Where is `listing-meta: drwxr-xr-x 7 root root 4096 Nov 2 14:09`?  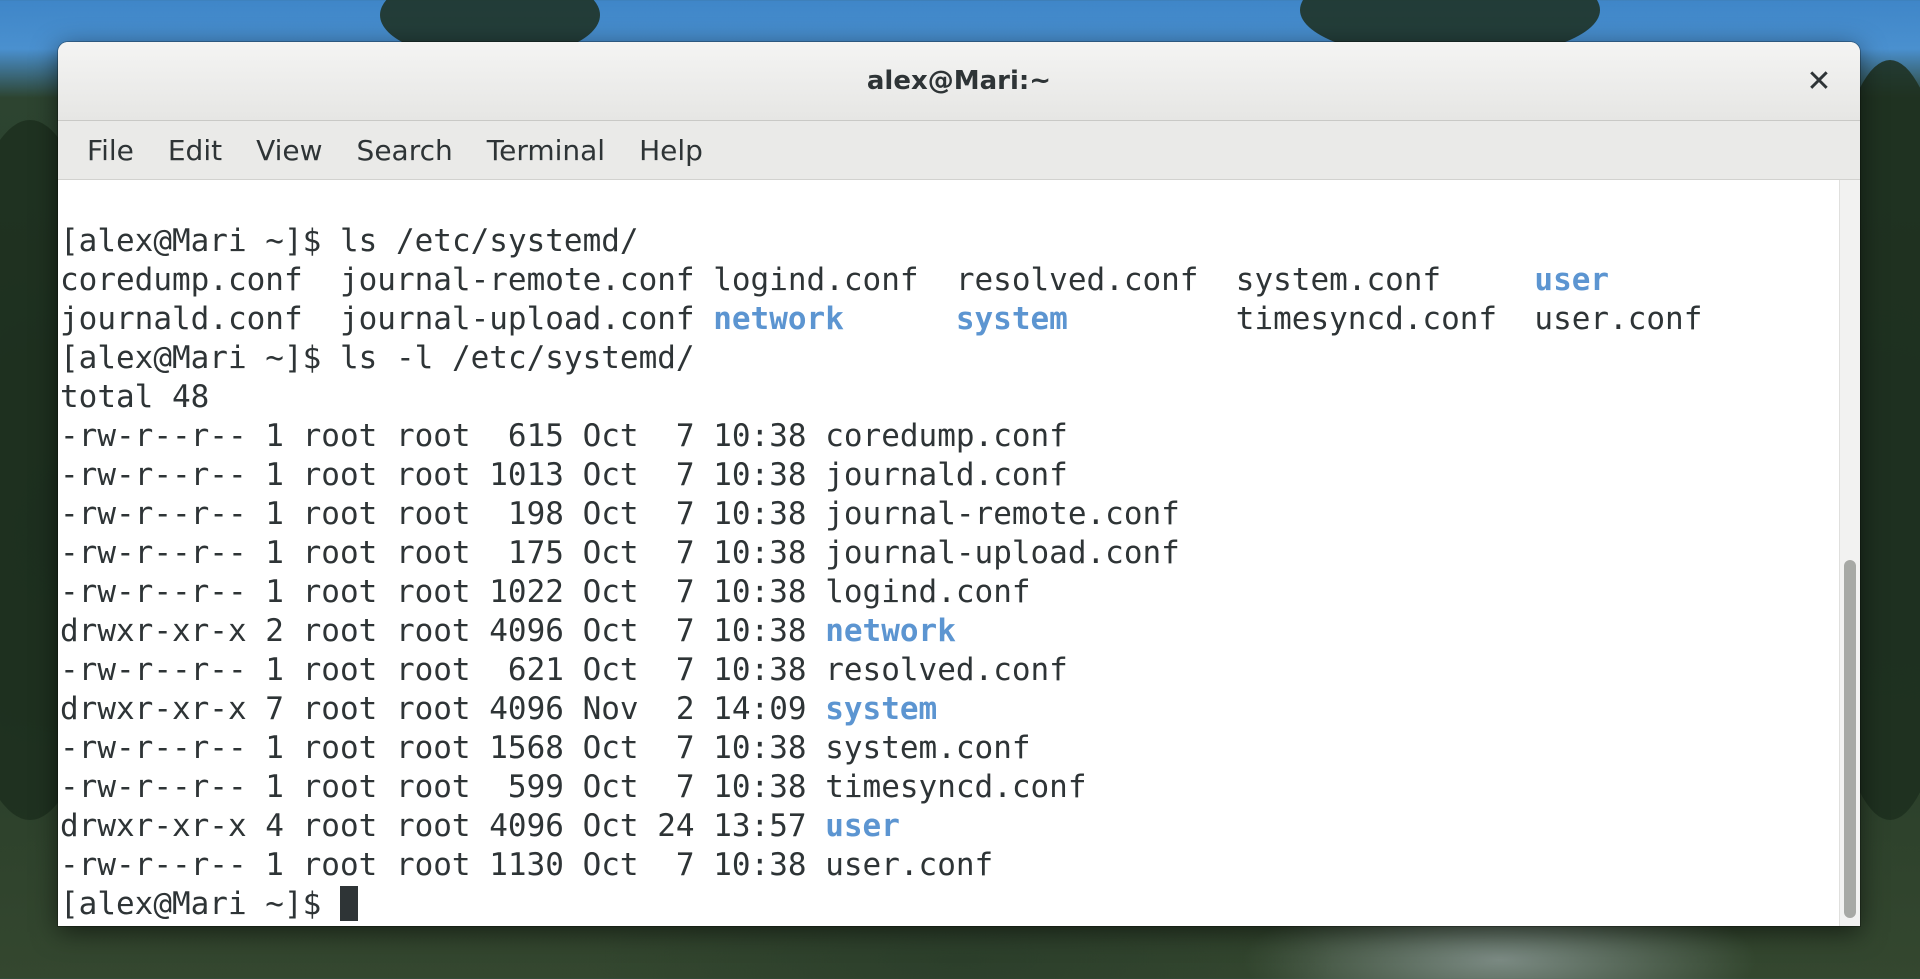
listing-meta: drwxr-xr-x 7 root root 4096 Nov 2 14:09 is located at coordinates (443, 709).